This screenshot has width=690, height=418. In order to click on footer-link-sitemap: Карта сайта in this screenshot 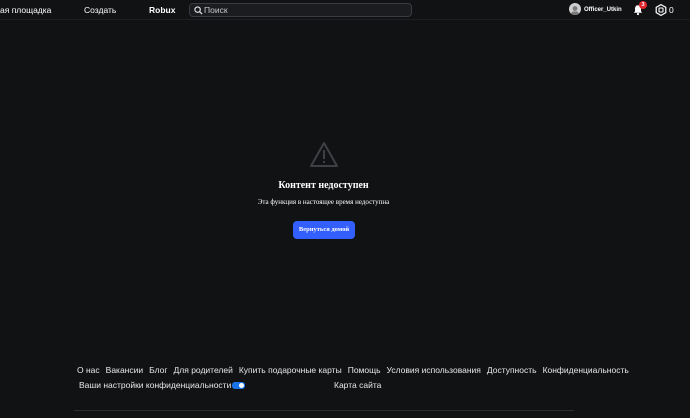, I will do `click(357, 385)`.